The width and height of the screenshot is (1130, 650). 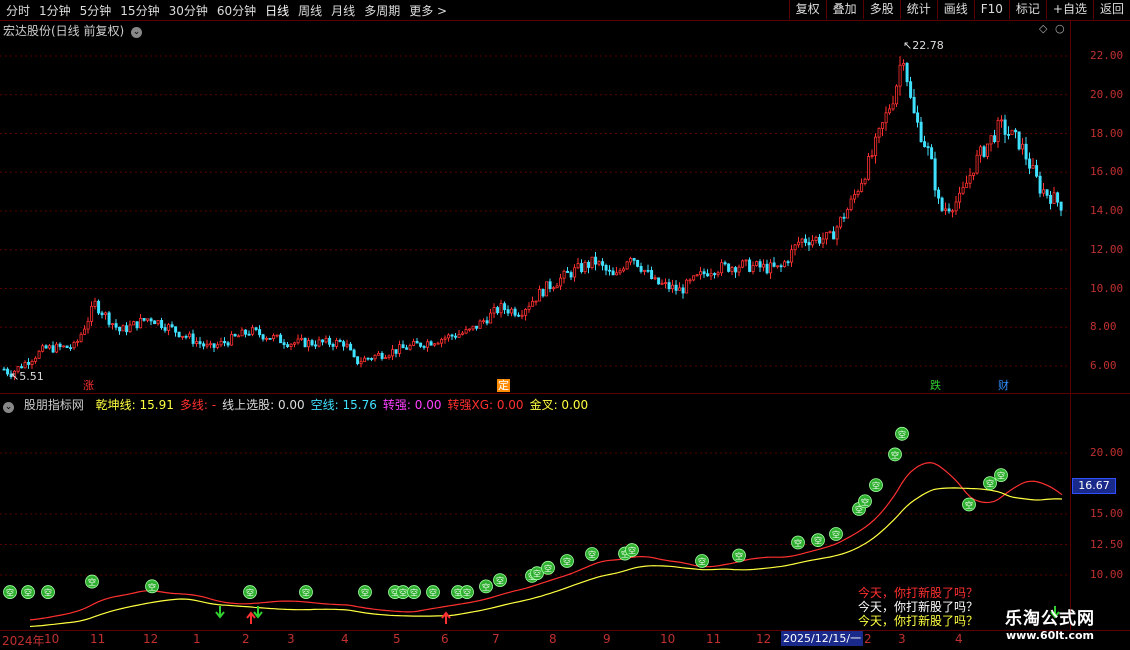 What do you see at coordinates (503, 385) in the screenshot?
I see `event-marker: 定` at bounding box center [503, 385].